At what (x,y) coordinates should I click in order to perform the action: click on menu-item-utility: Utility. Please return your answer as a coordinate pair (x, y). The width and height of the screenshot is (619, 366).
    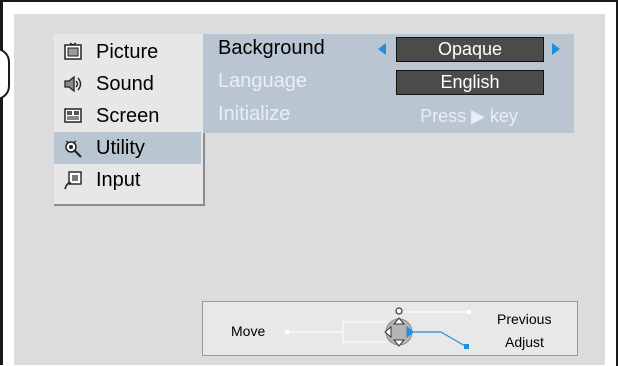
    Looking at the image, I should click on (127, 148).